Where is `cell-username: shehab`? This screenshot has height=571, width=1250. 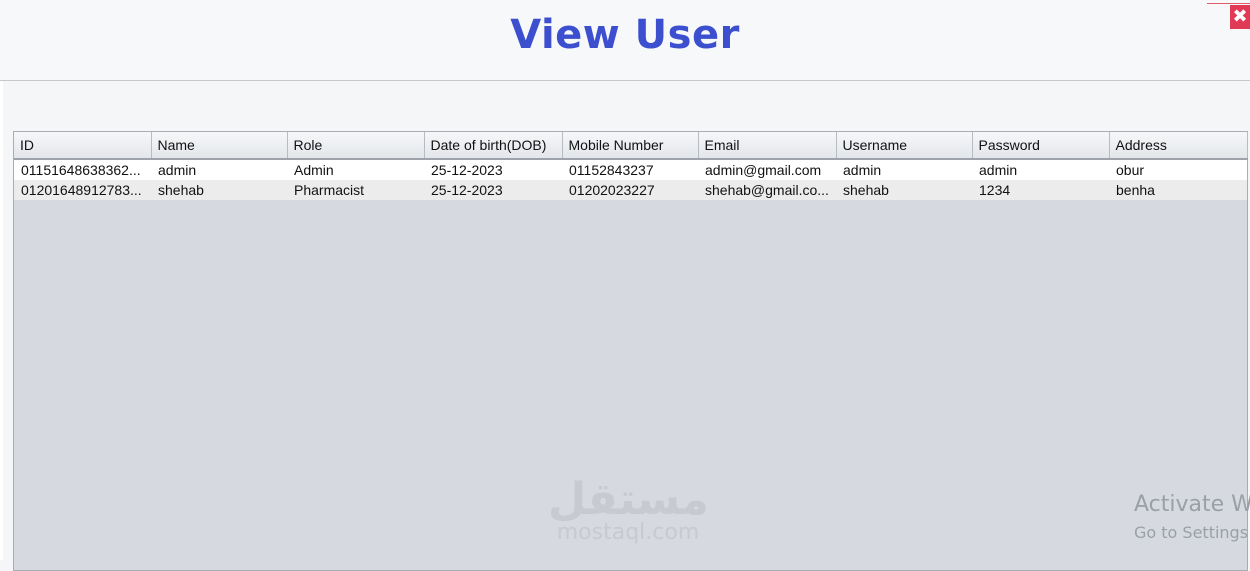 cell-username: shehab is located at coordinates (904, 190).